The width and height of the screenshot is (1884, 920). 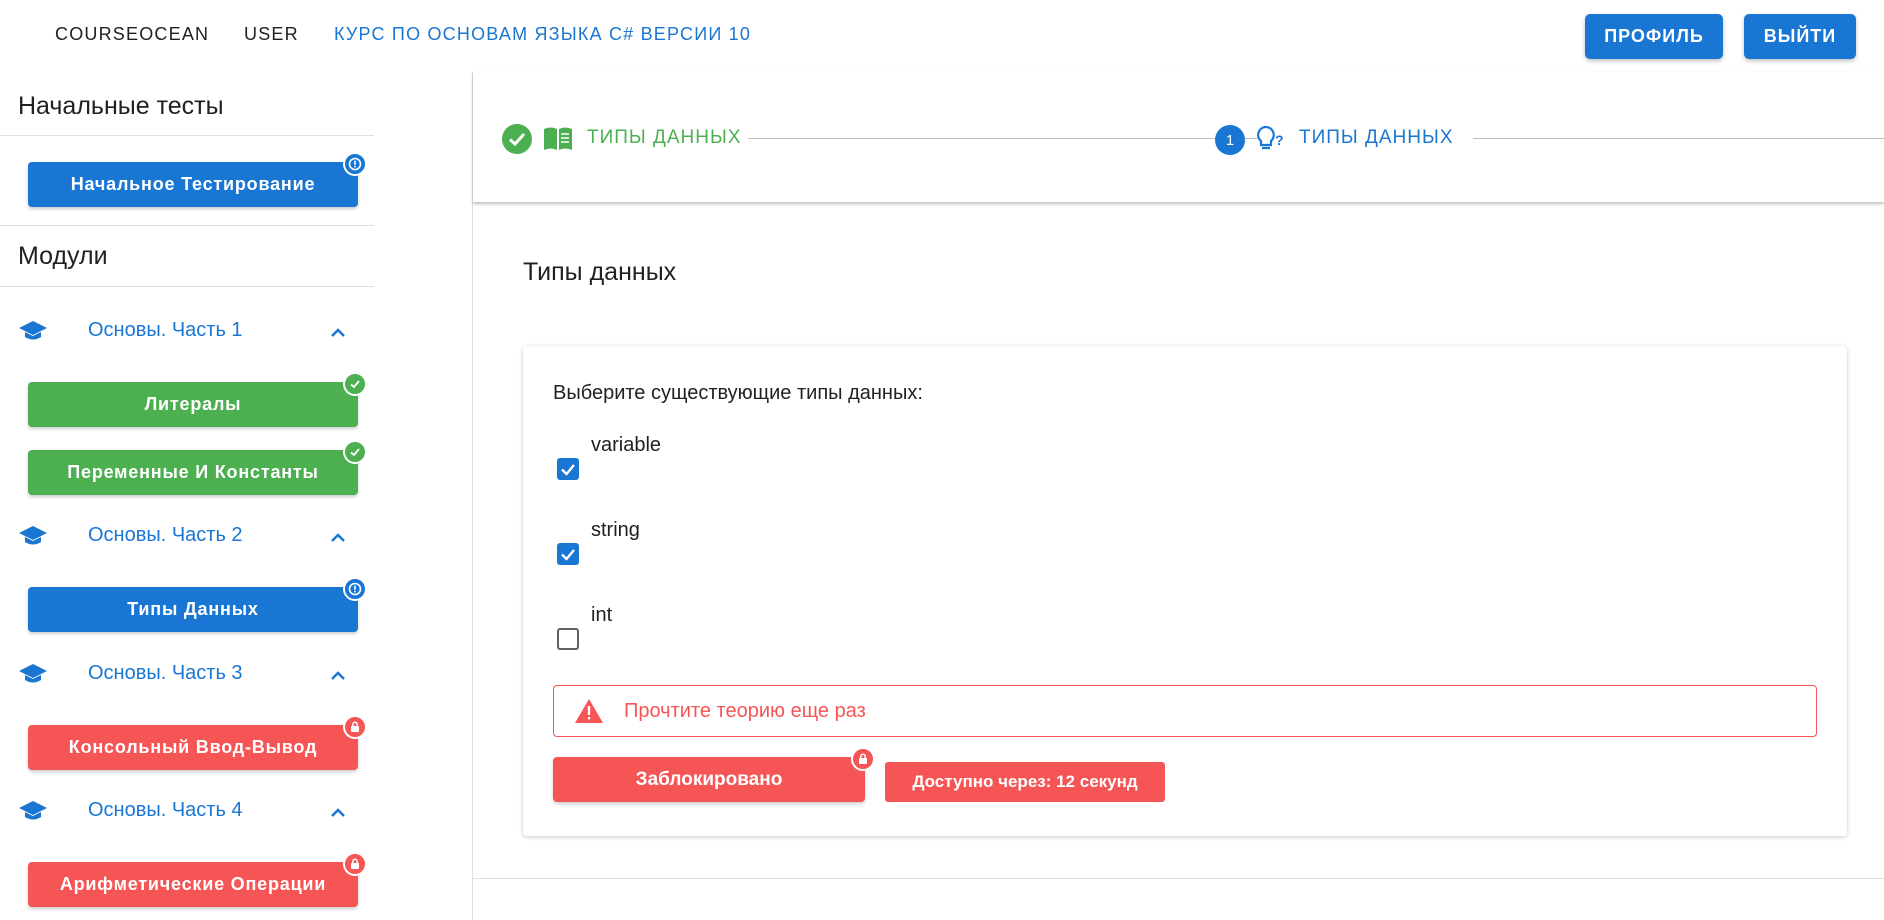 What do you see at coordinates (165, 535) in the screenshot?
I see `module-label: Основы. Часть 2` at bounding box center [165, 535].